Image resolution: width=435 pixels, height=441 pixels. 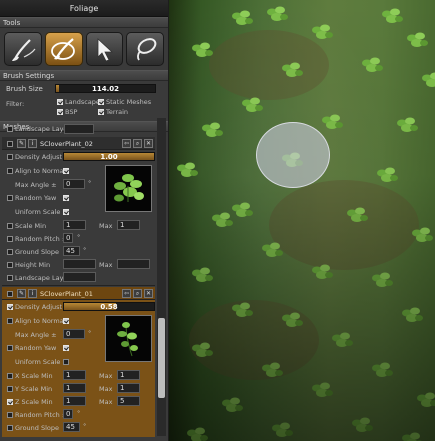 I want to click on mesh-2-use-icon: ⇦, so click(x=126, y=293).